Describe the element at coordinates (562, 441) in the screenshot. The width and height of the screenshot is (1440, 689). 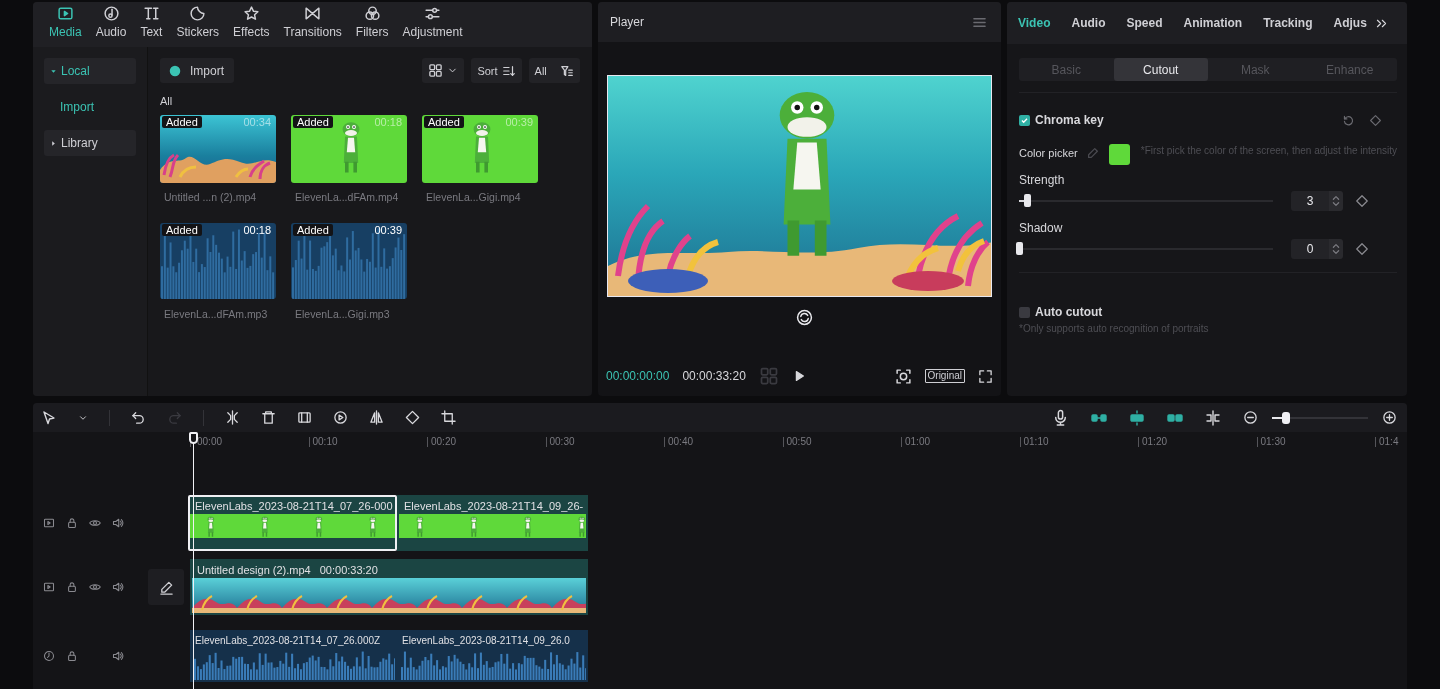
I see `time-tick-label: 00:30` at that location.